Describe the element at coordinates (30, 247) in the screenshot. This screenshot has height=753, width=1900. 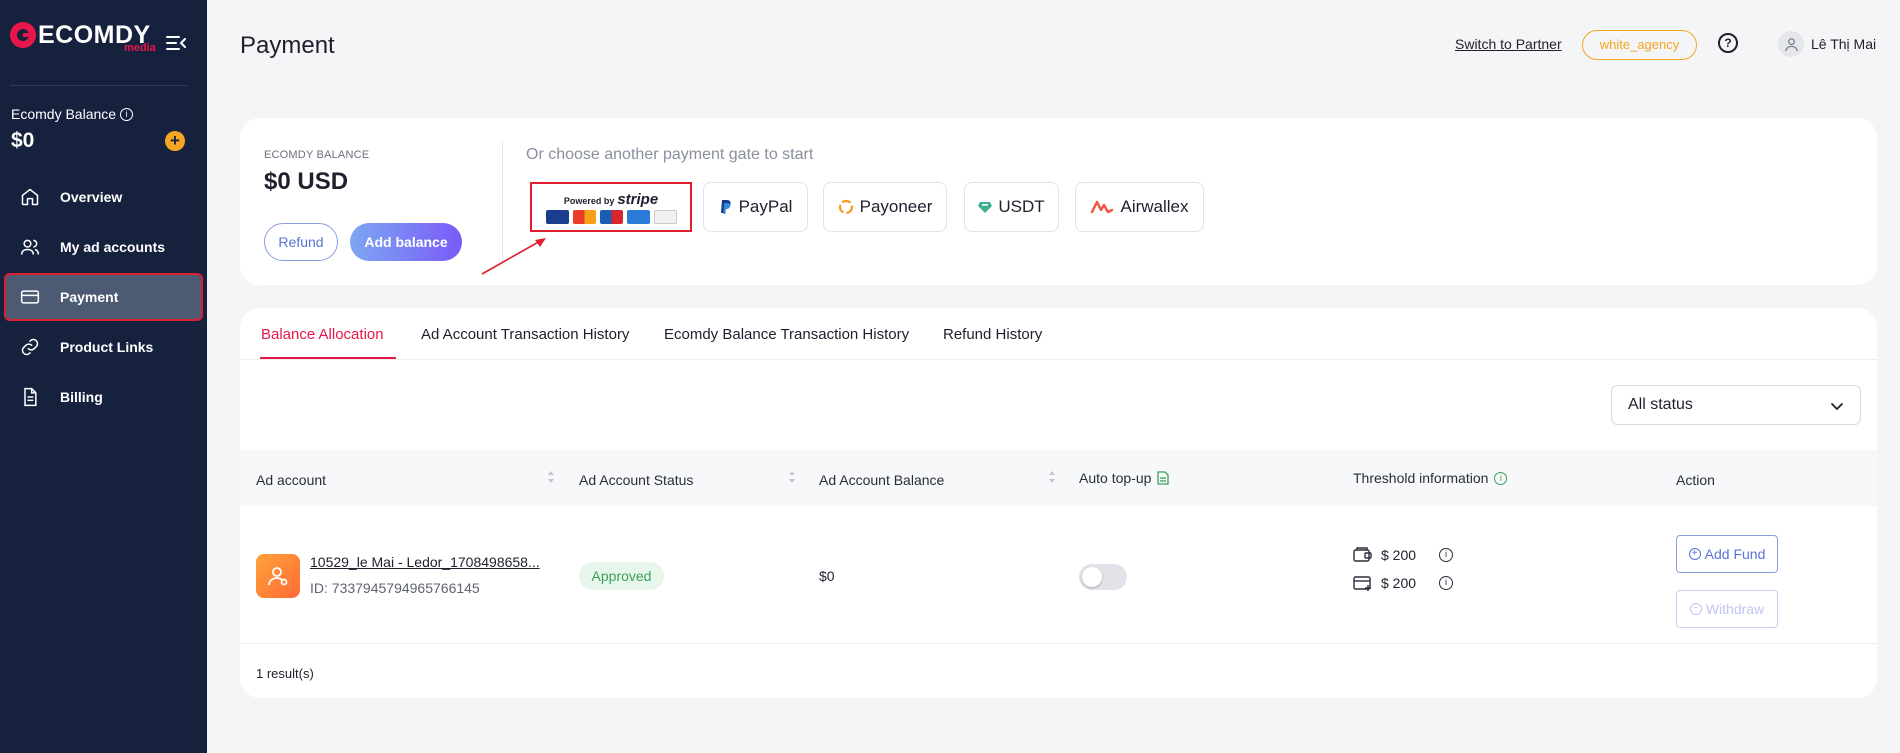
I see `users-icon` at that location.